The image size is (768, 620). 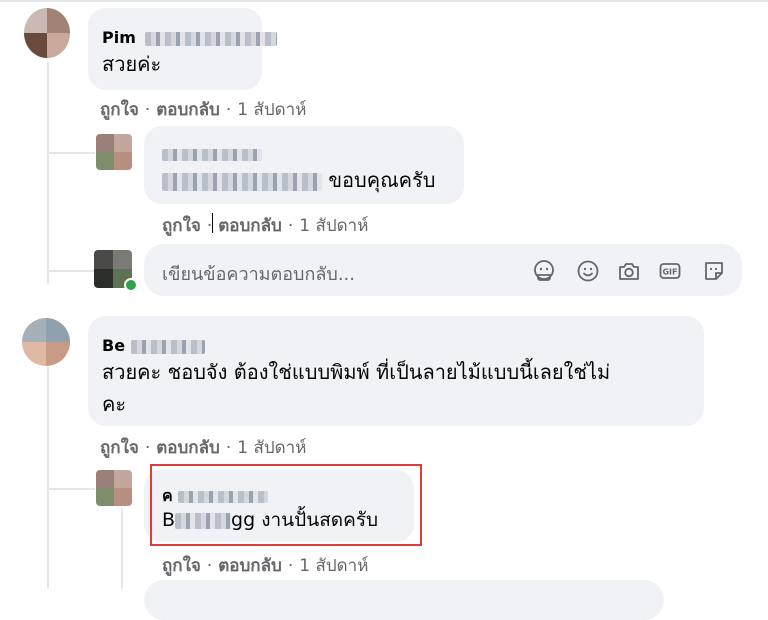 I want to click on comment-text-content: ขอบคุณครับ, so click(x=382, y=180).